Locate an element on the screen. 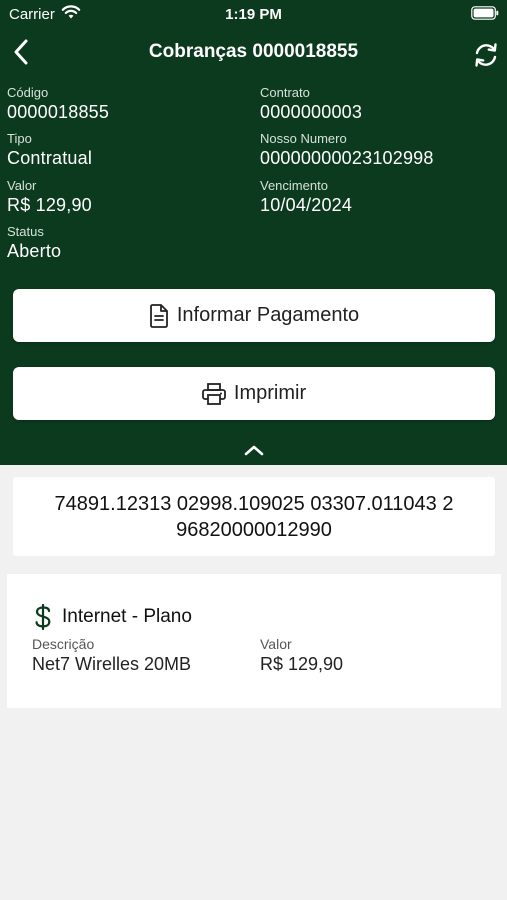  field-vencimento: Vencimento 10/04/2024 is located at coordinates (306, 197).